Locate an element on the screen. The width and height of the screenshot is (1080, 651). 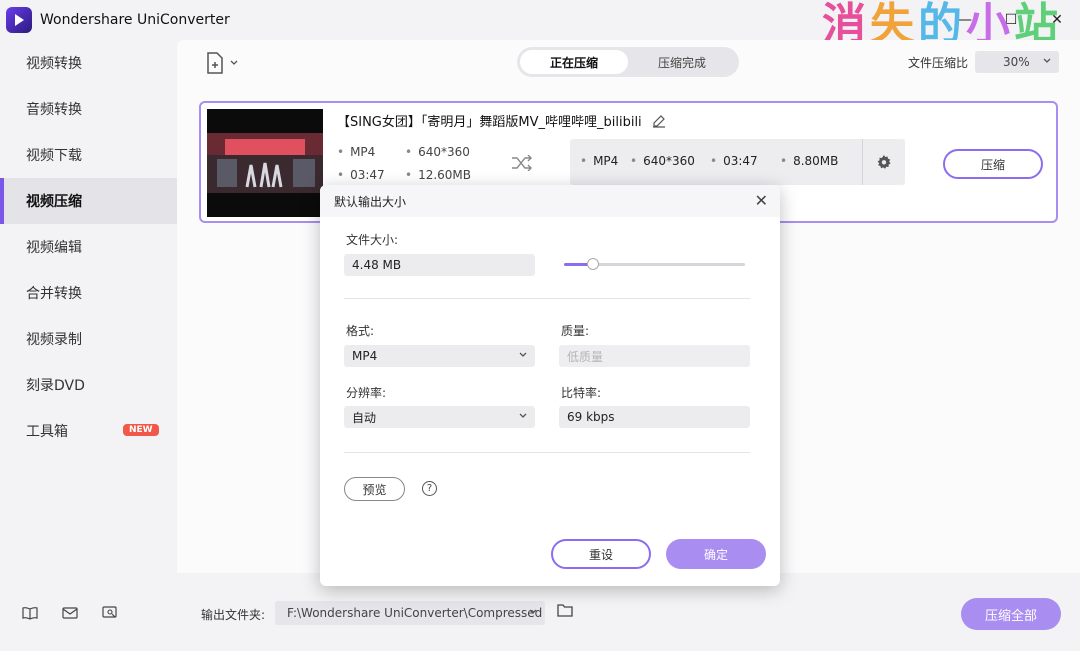
ok-button: 确定 is located at coordinates (716, 554).